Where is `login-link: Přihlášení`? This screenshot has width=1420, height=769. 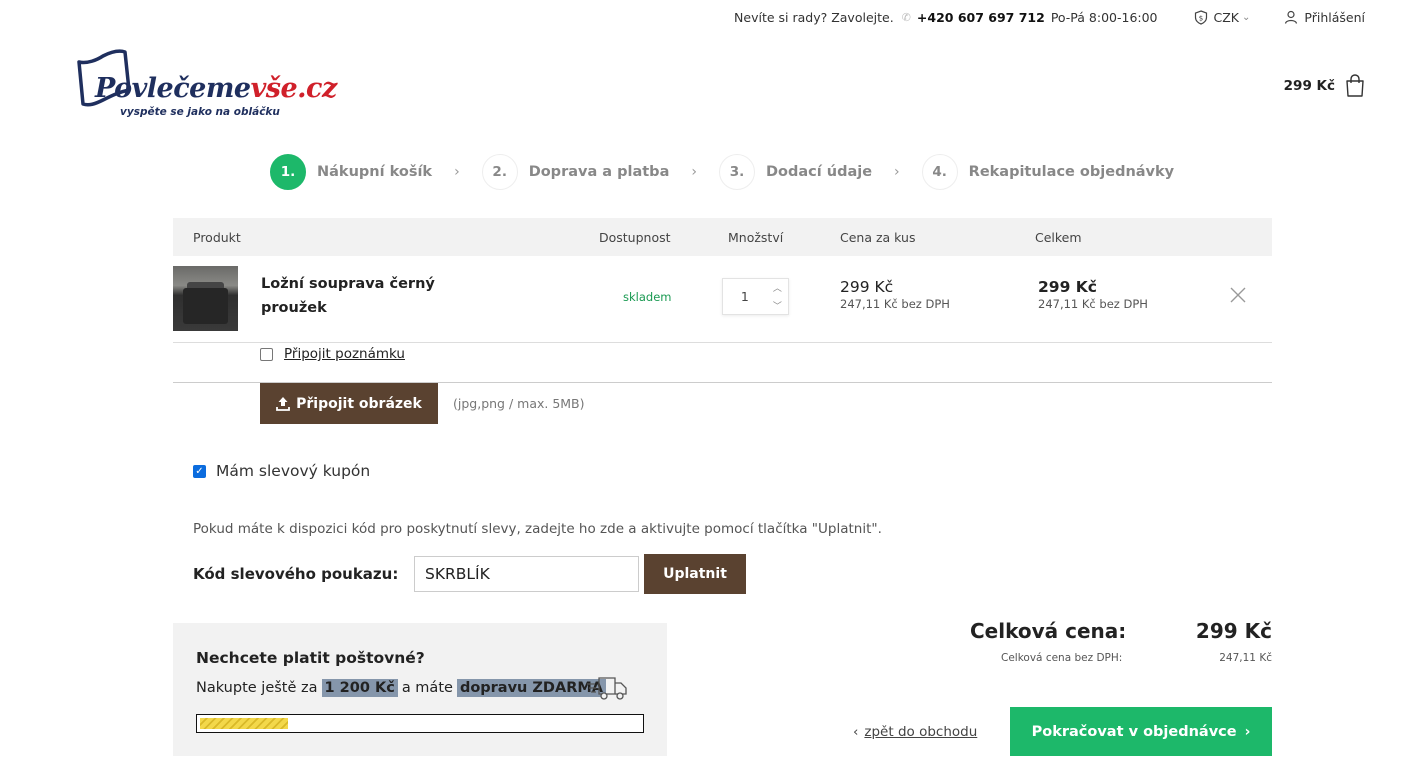 login-link: Přihlášení is located at coordinates (1324, 17).